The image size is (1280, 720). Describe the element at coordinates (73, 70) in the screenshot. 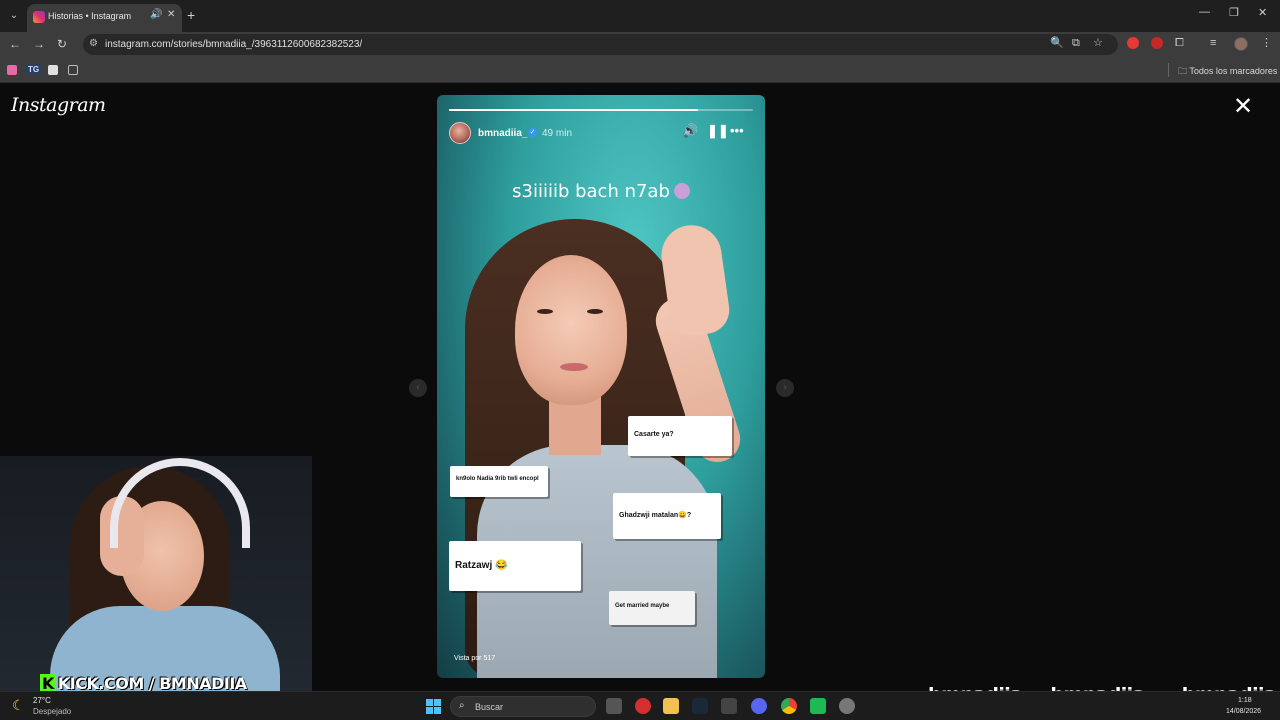

I see `apps-grid-icon` at that location.